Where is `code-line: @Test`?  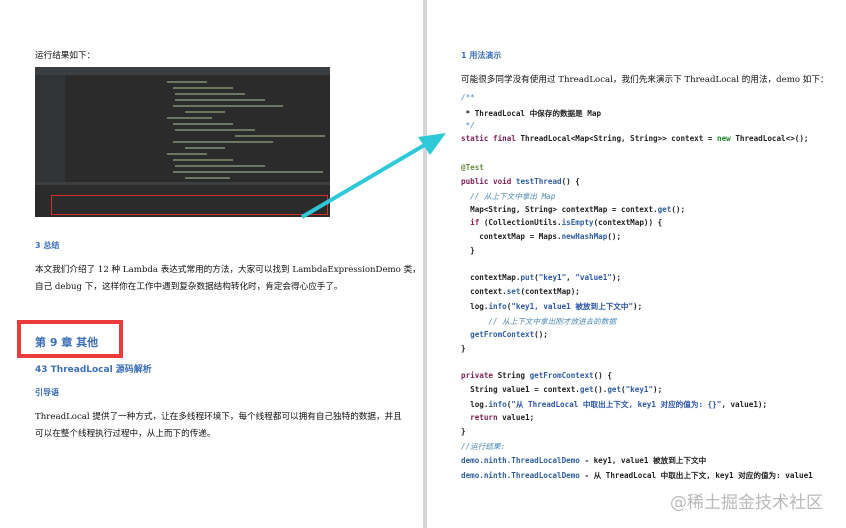
code-line: @Test is located at coordinates (472, 167).